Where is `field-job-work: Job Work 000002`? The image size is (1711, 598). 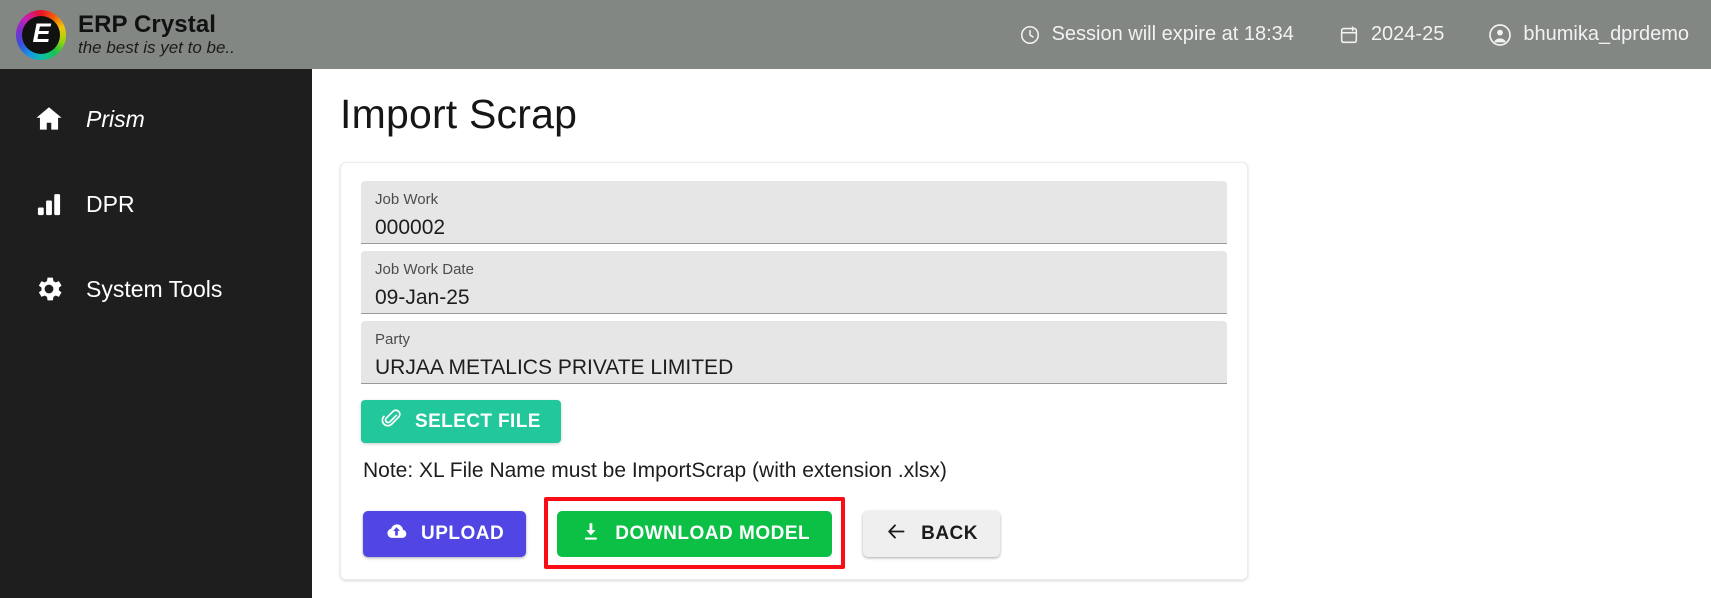 field-job-work: Job Work 000002 is located at coordinates (794, 212).